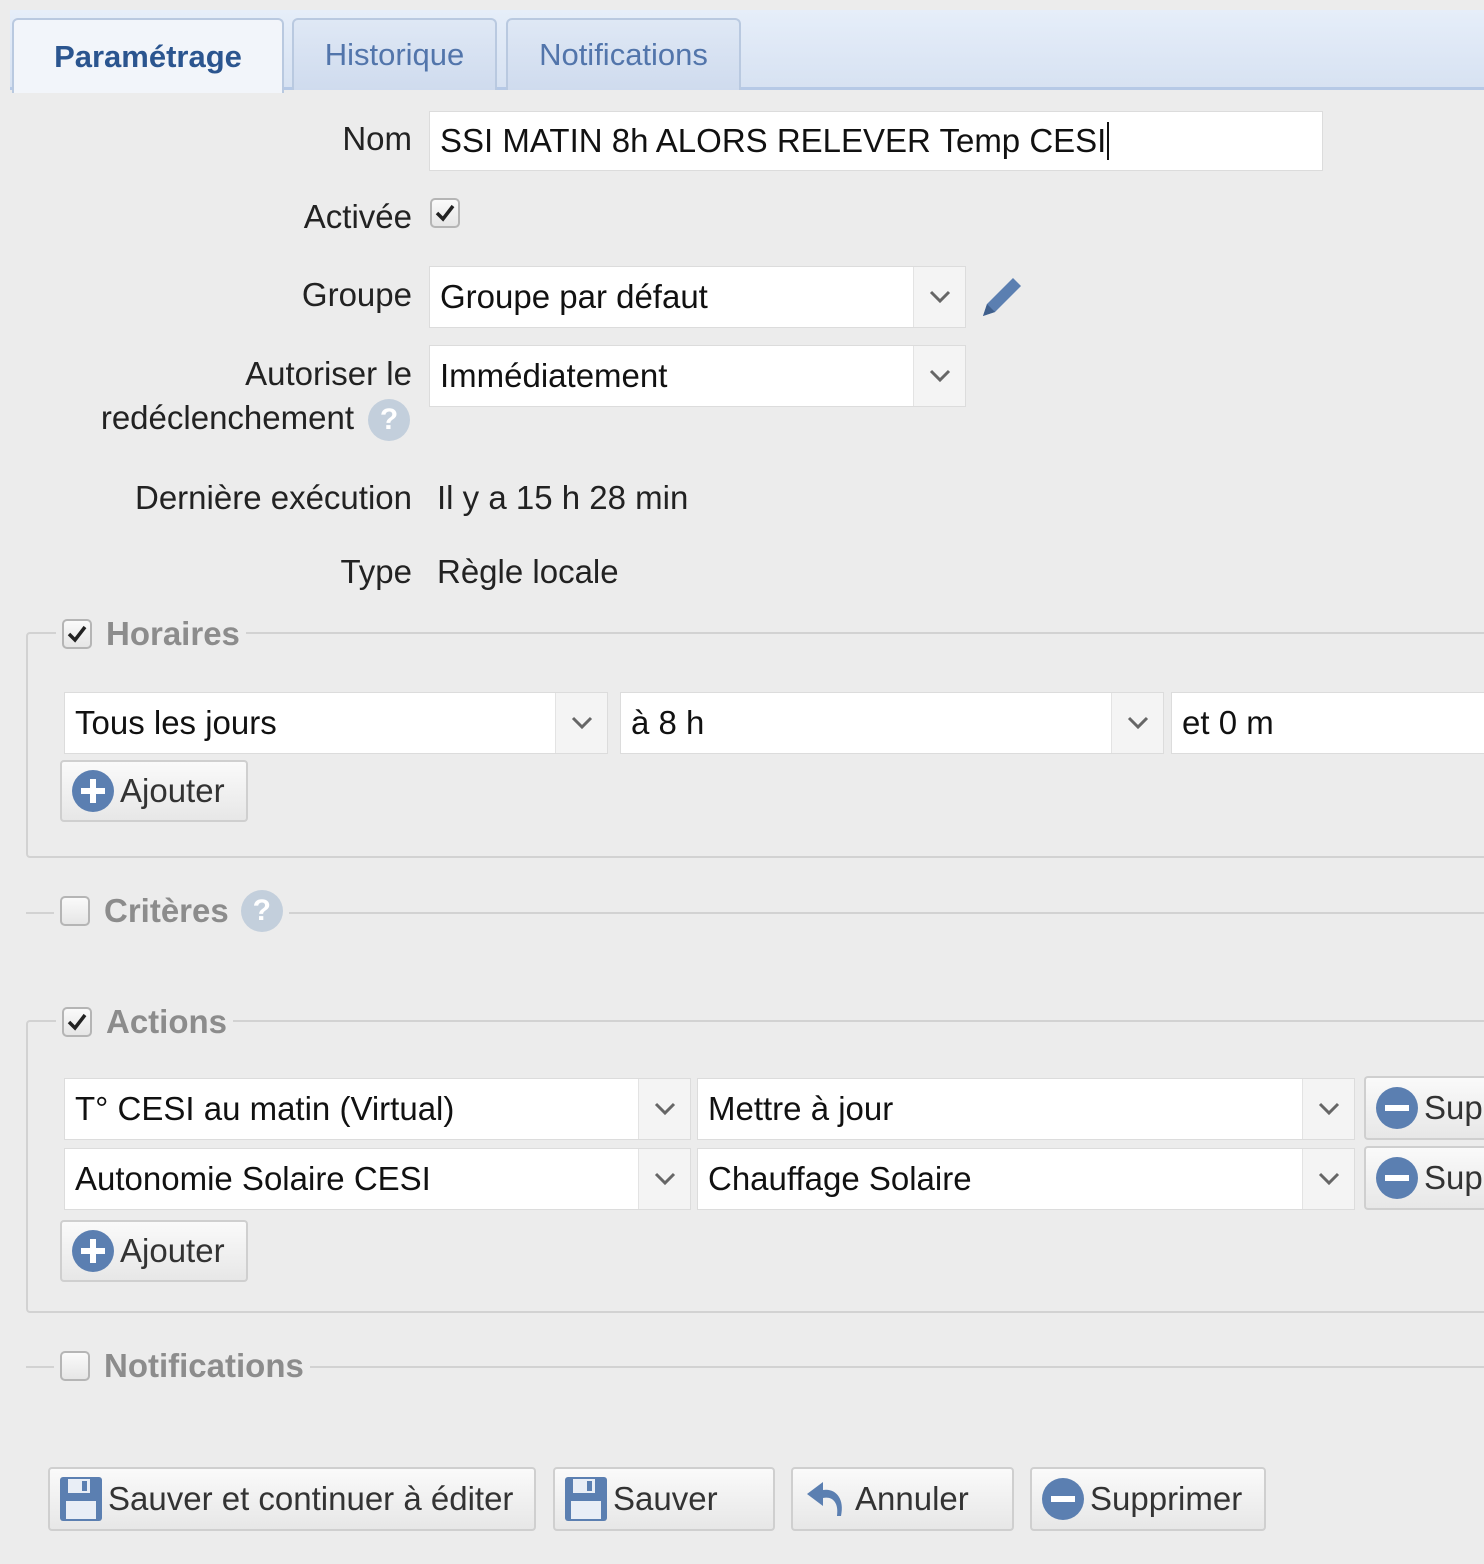 The width and height of the screenshot is (1484, 1564). What do you see at coordinates (1166, 1498) in the screenshot?
I see `delete-label: Supprimer` at bounding box center [1166, 1498].